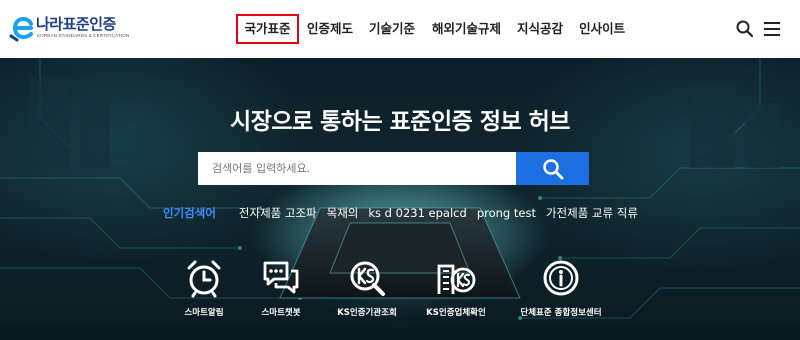 The image size is (800, 340). I want to click on quick-link-group-standards-center: 단체표준 종합정보센터, so click(561, 288).